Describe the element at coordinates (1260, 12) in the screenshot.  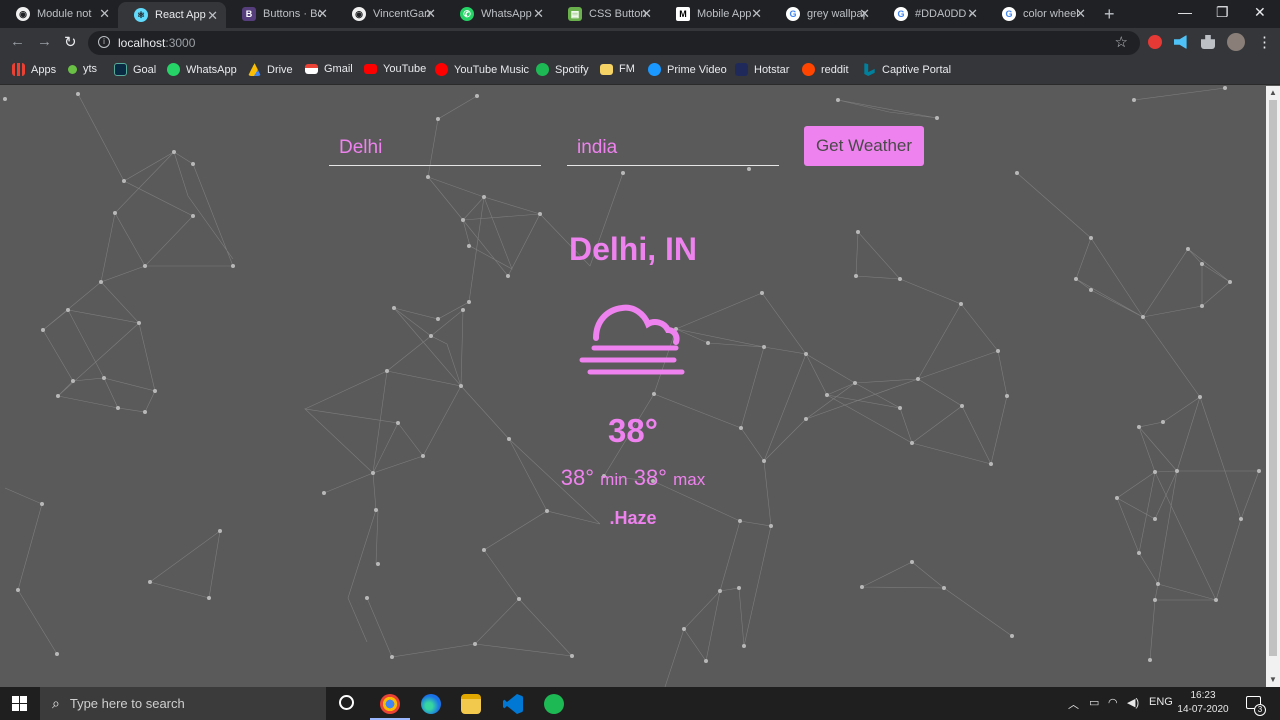
I see `close-window-icon: ✕` at that location.